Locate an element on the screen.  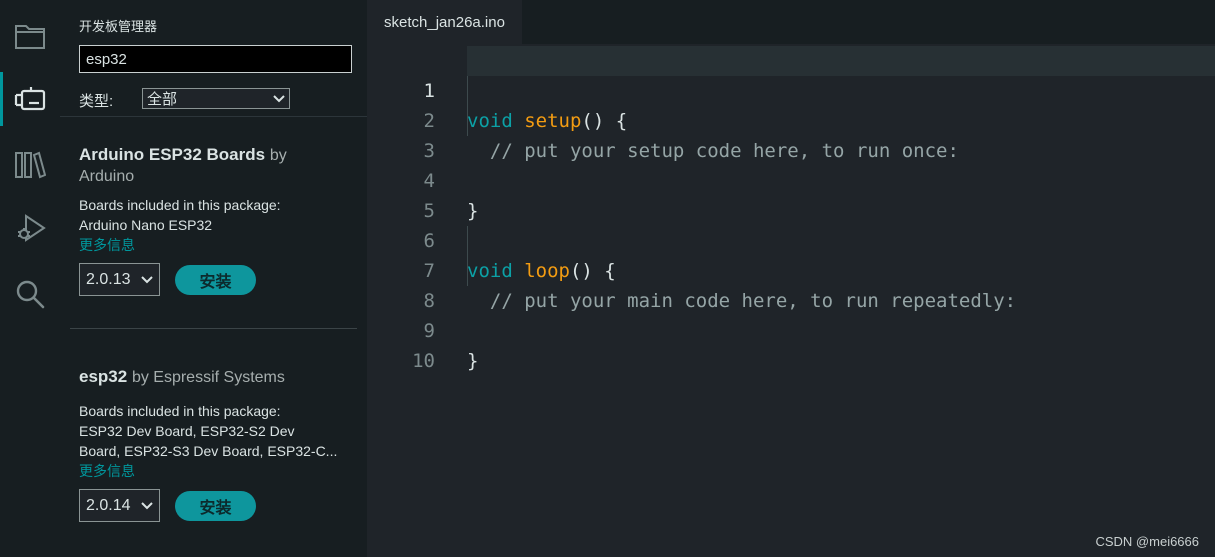
package-by: by is located at coordinates (278, 155).